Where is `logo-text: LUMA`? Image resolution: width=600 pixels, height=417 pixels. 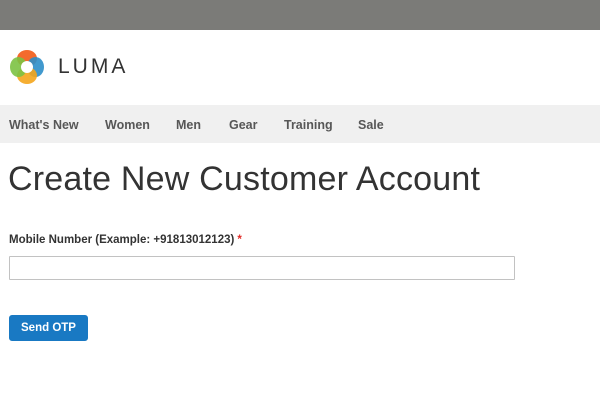 logo-text: LUMA is located at coordinates (93, 66).